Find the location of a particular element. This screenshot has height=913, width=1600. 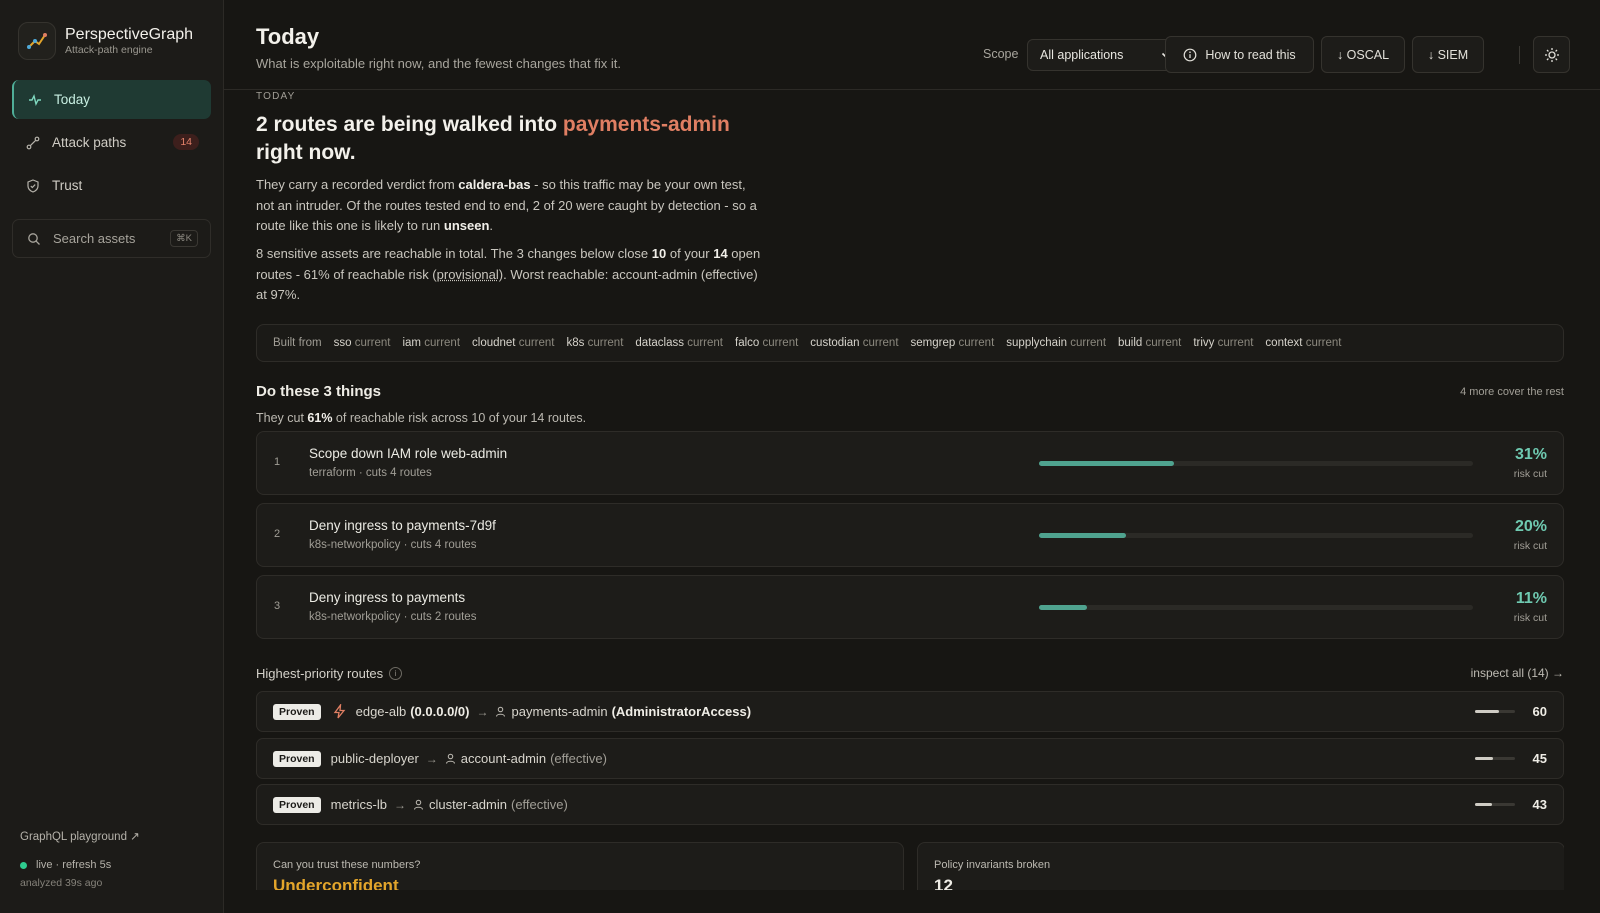

logo-icon is located at coordinates (37, 41).